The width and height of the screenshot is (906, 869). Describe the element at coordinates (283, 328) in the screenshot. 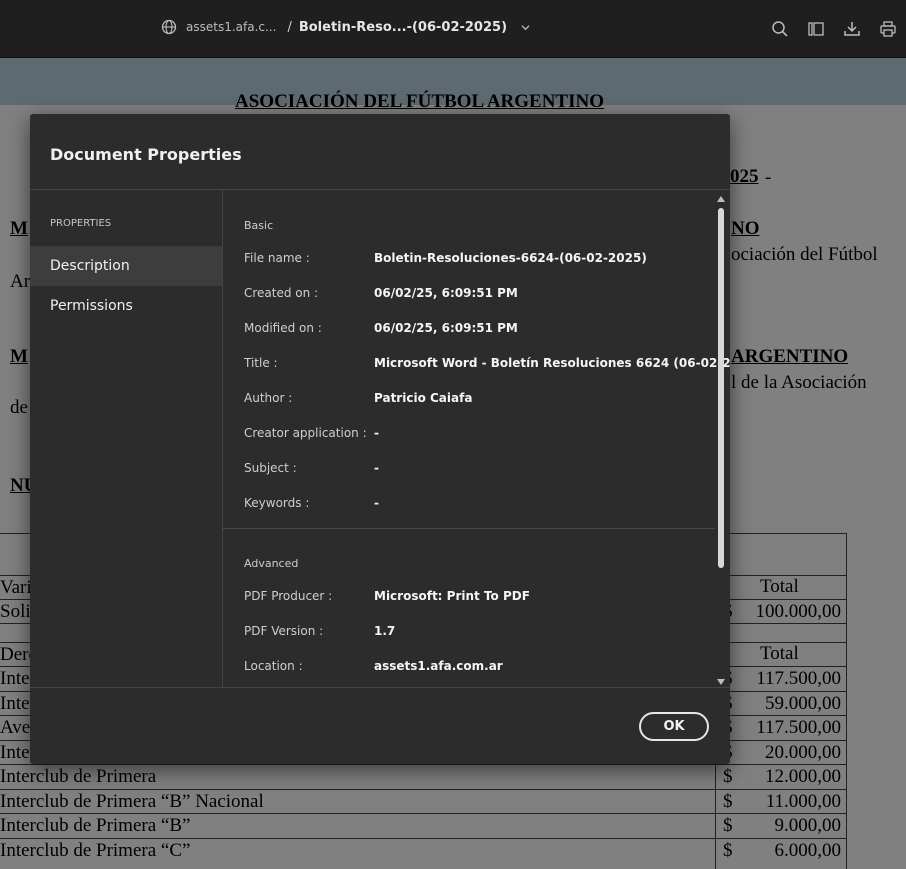

I see `property-key: Modified on :` at that location.